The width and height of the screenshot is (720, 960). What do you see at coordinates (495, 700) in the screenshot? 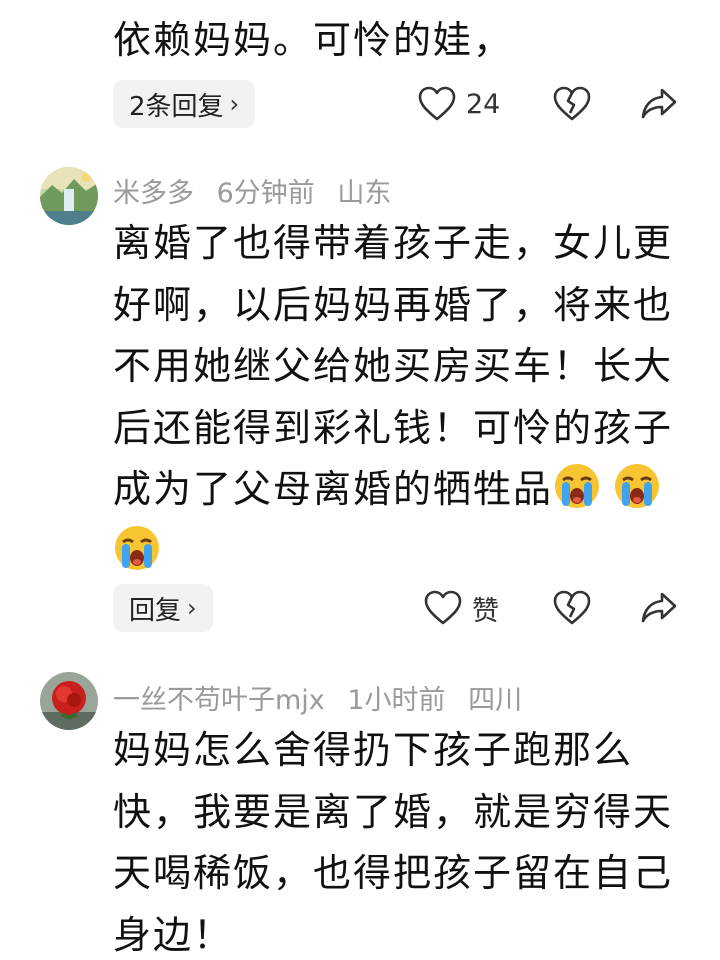
I see `location: 四川` at bounding box center [495, 700].